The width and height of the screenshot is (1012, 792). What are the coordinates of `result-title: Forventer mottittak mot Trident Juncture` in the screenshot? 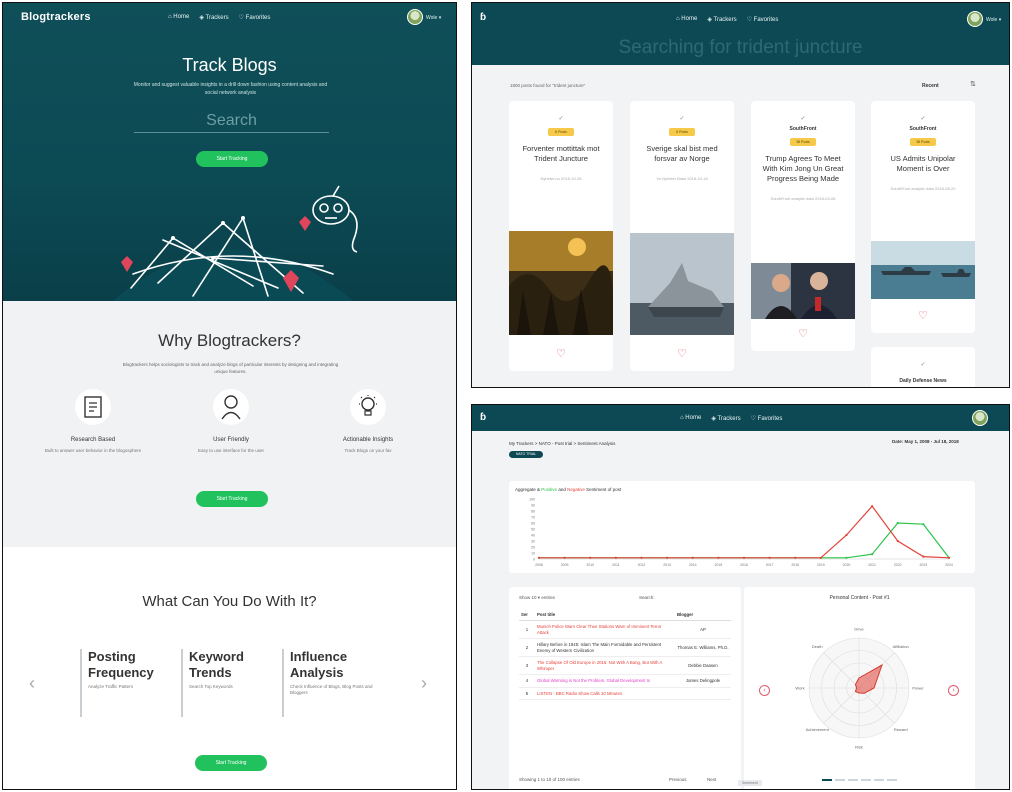 It's located at (561, 154).